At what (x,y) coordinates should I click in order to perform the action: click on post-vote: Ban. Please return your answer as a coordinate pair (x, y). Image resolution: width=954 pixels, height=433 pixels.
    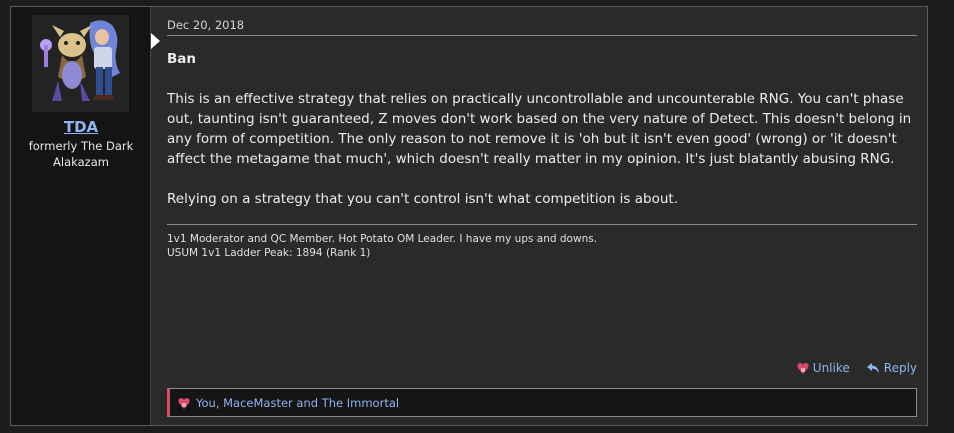
    Looking at the image, I should click on (182, 59).